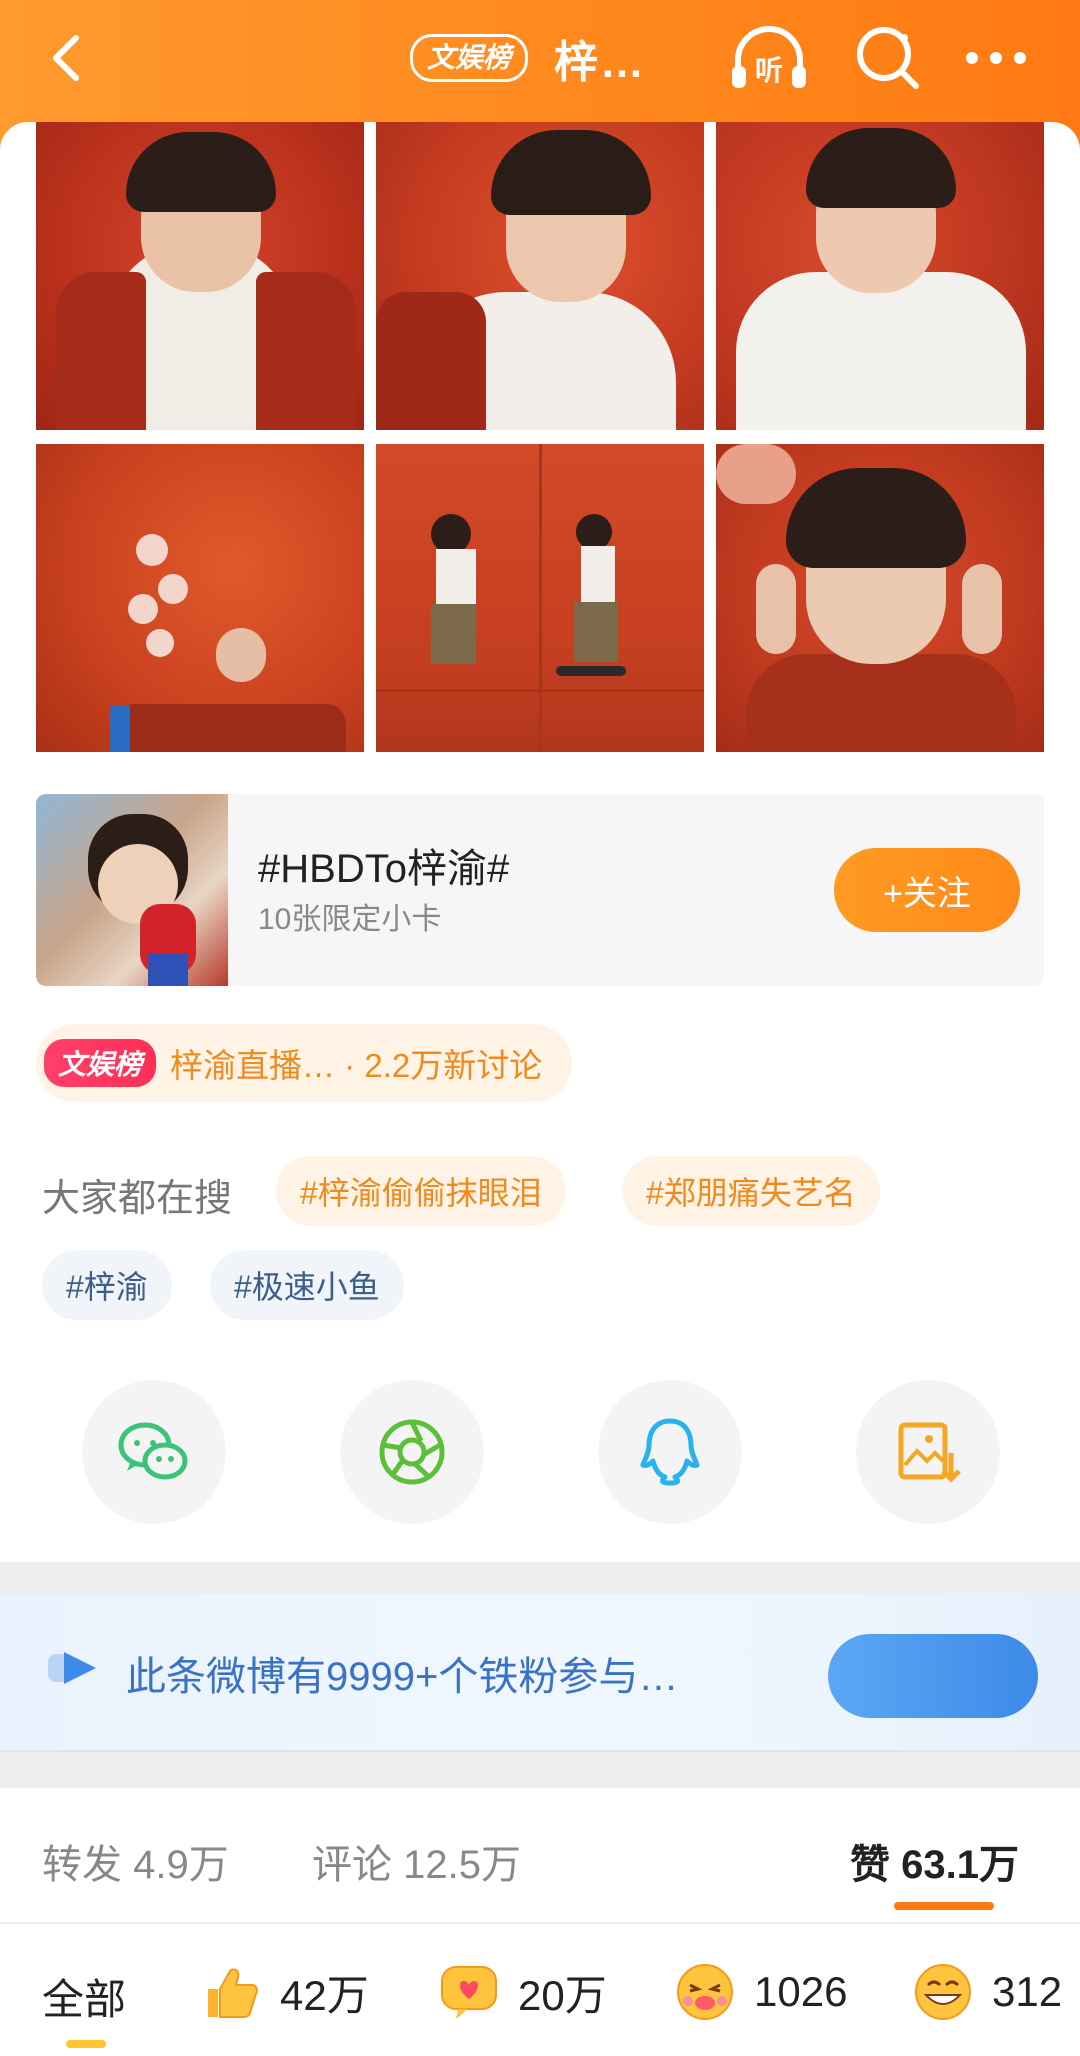 Image resolution: width=1080 pixels, height=2056 pixels. I want to click on share-qq-button, so click(670, 1452).